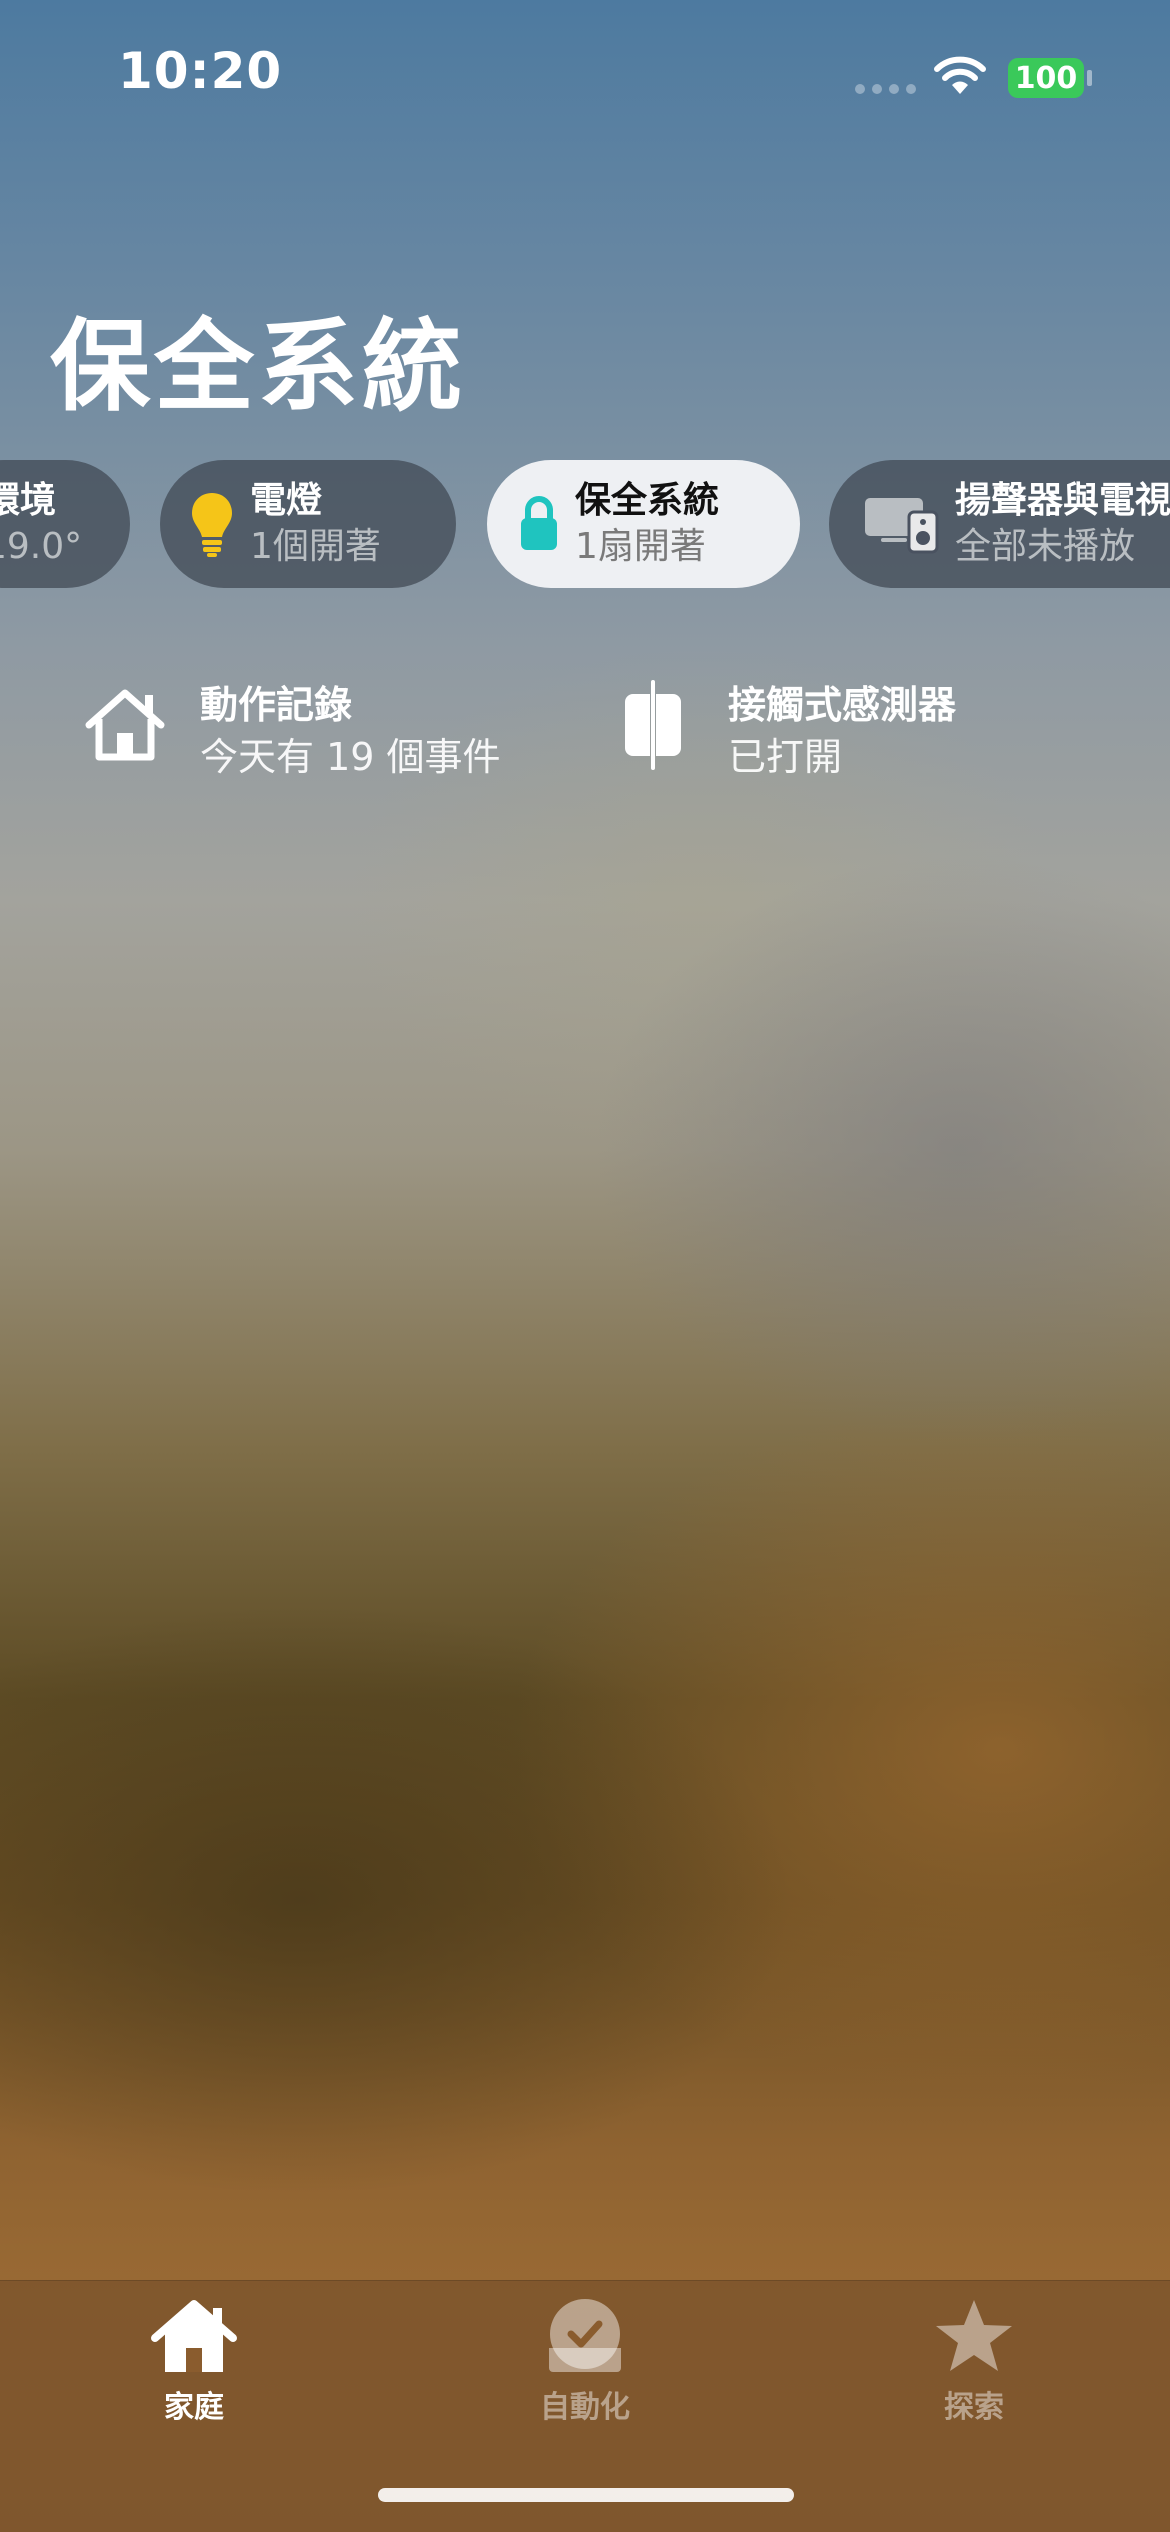 The width and height of the screenshot is (1170, 2532). What do you see at coordinates (1045, 546) in the screenshot?
I see `chip-speakers-subtitle: 全部未播放` at bounding box center [1045, 546].